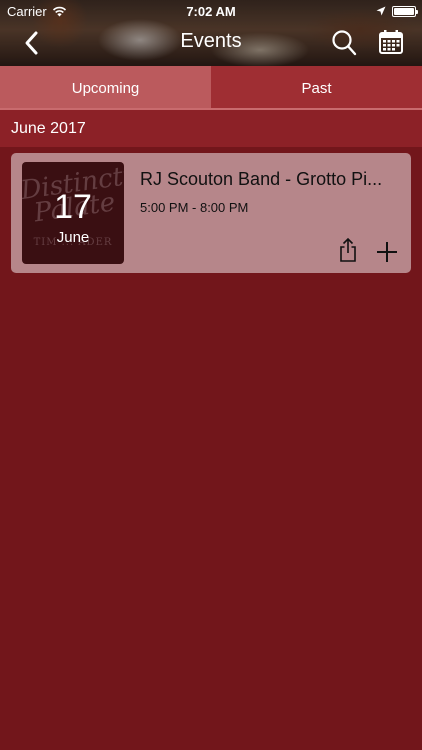 This screenshot has width=422, height=750. I want to click on status-bar: Carrier 7:02 AM, so click(211, 11).